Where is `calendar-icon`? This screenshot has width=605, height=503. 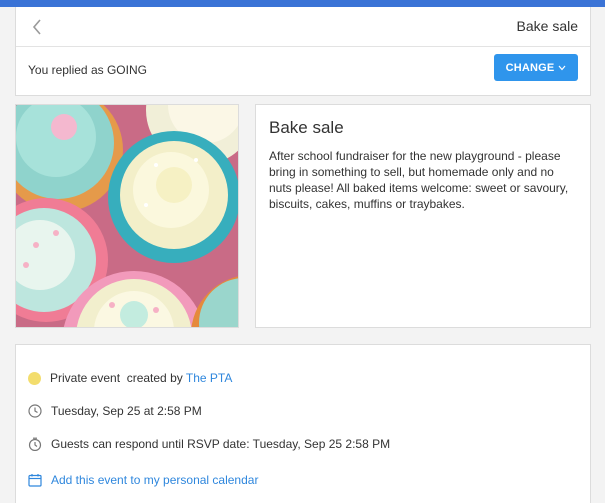
calendar-icon is located at coordinates (35, 480).